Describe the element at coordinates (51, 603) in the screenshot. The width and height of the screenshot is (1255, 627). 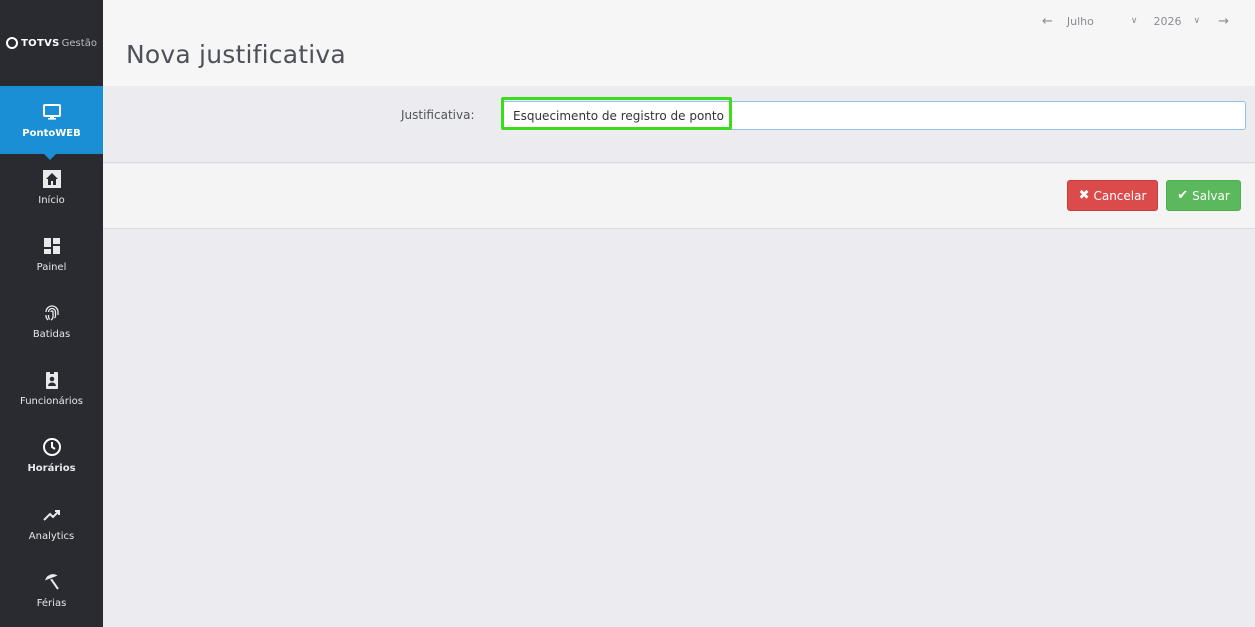
I see `sidebar-item-label: Férias` at that location.